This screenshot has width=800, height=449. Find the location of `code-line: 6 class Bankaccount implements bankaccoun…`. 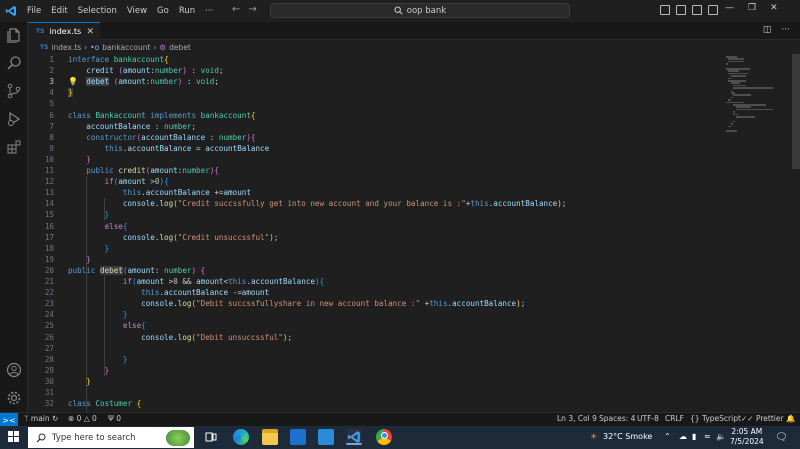

code-line: 6 class Bankaccount implements bankaccoun… is located at coordinates (152, 115).